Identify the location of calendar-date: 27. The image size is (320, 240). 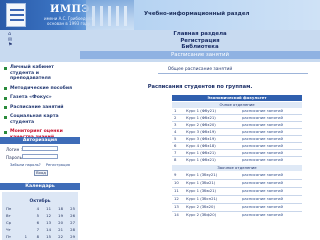
(70, 222).